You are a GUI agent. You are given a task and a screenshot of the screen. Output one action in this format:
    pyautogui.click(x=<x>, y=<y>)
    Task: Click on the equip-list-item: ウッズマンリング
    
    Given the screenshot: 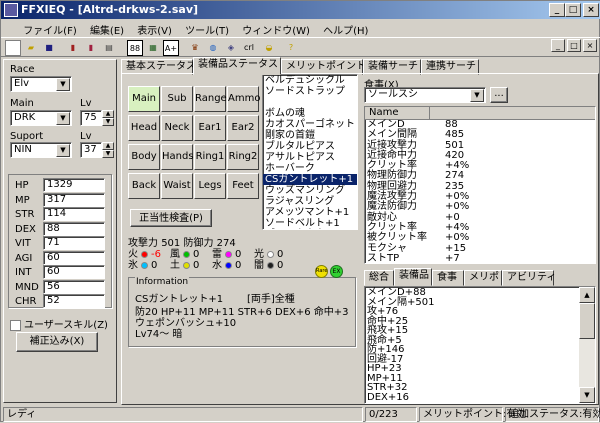 What is the action you would take?
    pyautogui.click(x=310, y=190)
    